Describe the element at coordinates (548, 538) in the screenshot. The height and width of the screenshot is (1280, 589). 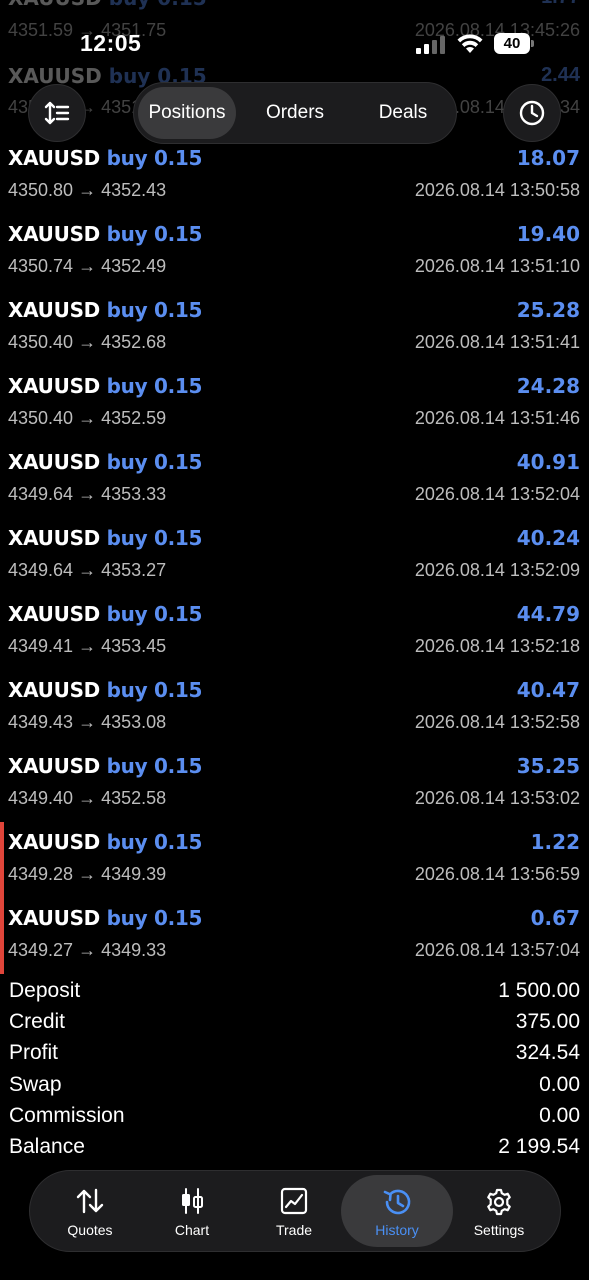
I see `trade-profit: 40.24` at that location.